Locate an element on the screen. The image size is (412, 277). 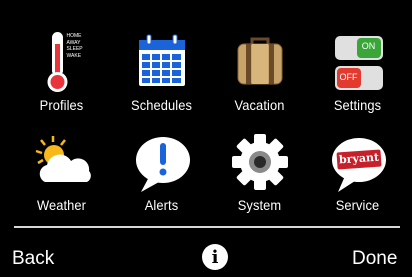
schedules-label: Schedules is located at coordinates (161, 105).